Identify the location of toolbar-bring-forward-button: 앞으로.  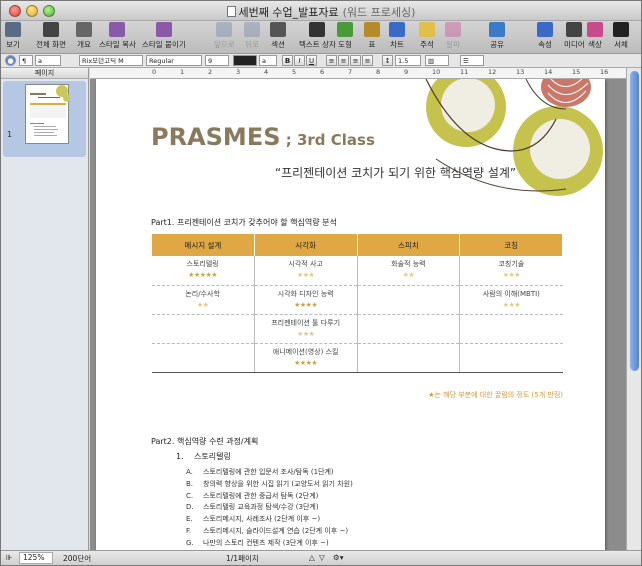
(224, 37).